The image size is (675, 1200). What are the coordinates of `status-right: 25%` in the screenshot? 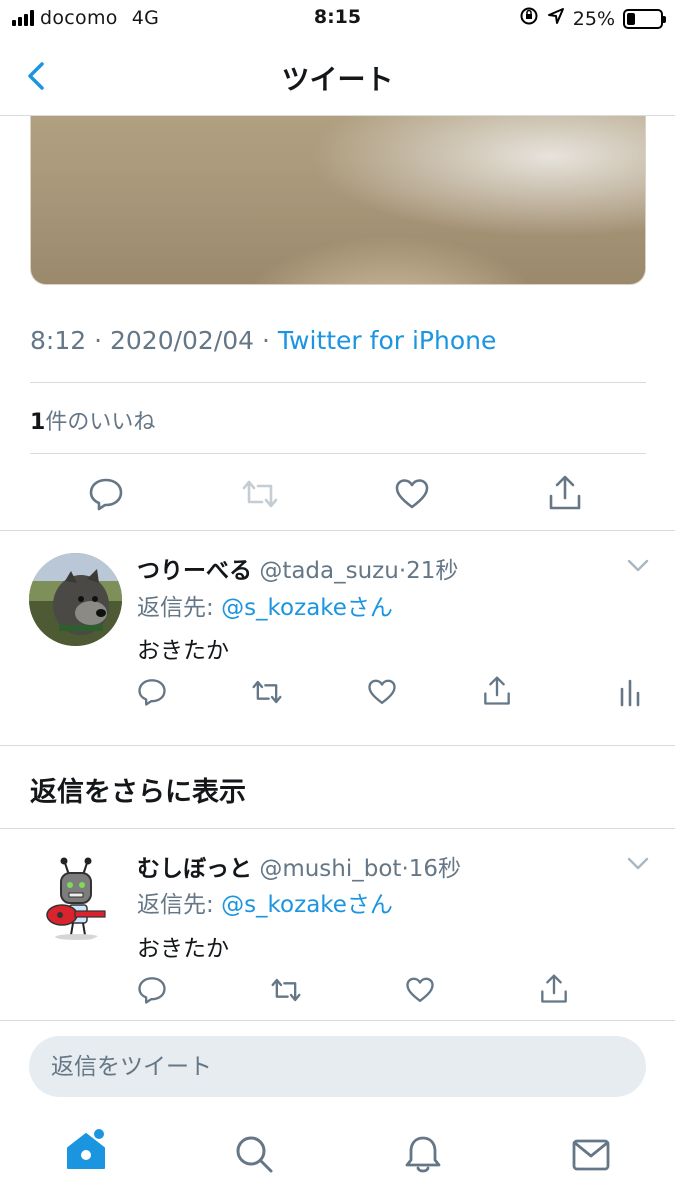 It's located at (592, 18).